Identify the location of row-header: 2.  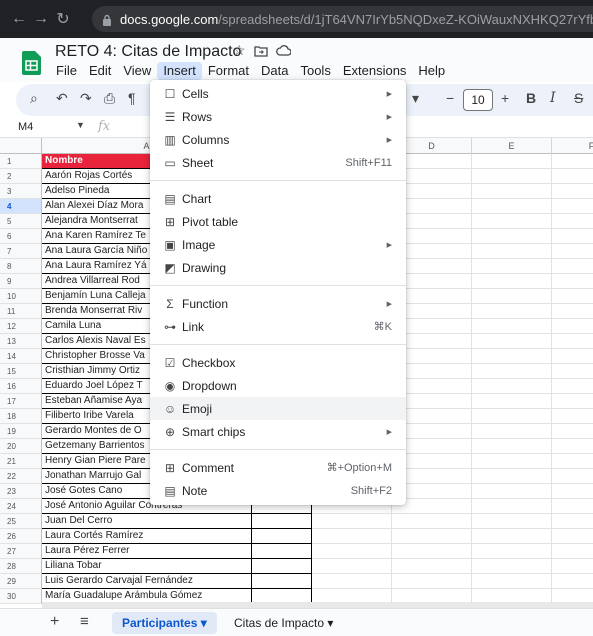
(21, 176).